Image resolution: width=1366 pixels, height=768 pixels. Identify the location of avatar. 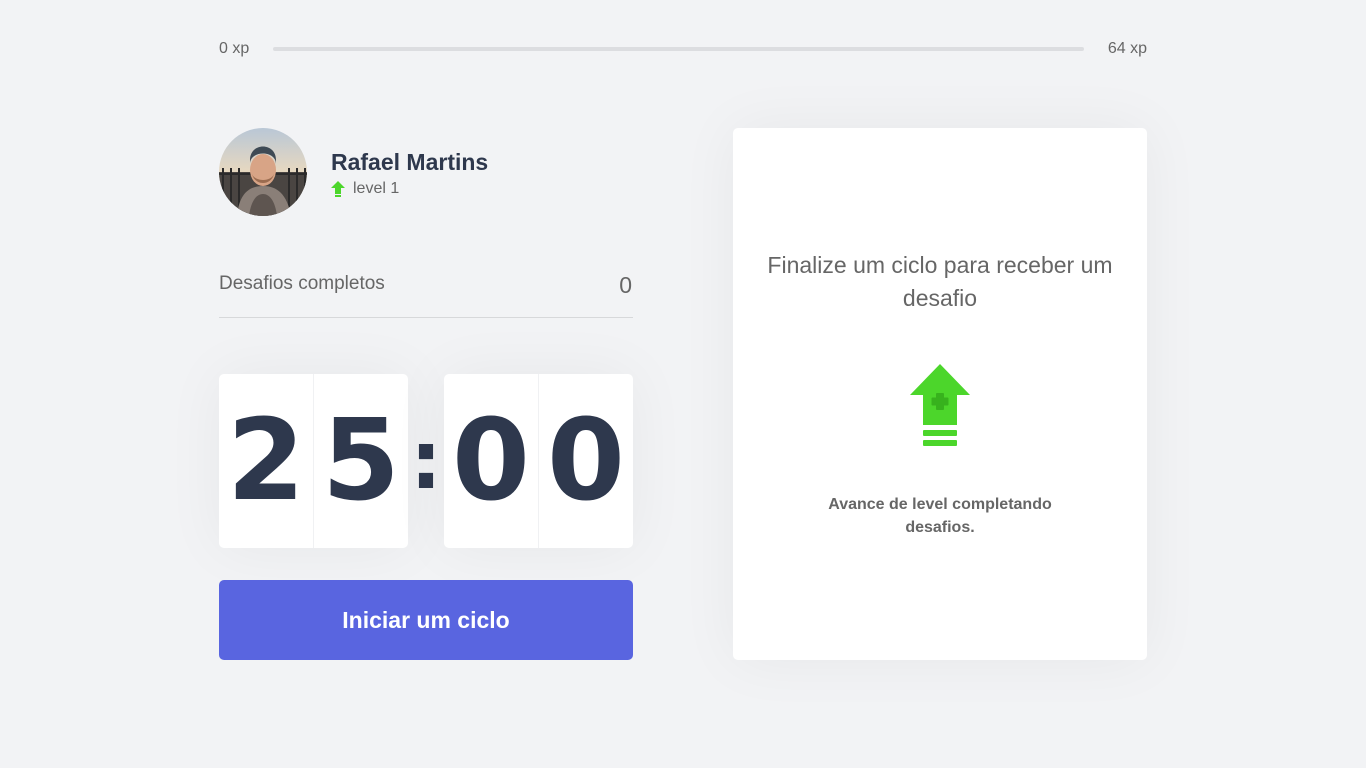
(263, 172).